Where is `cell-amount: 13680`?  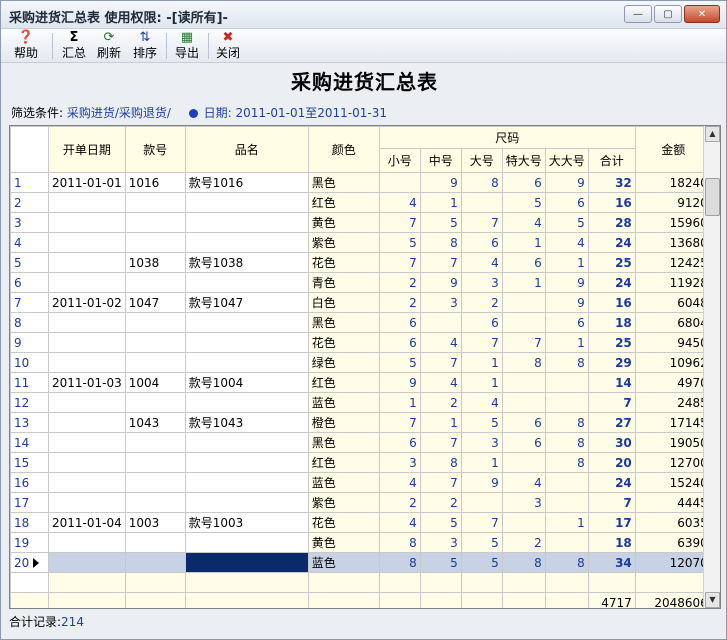
cell-amount: 13680 is located at coordinates (673, 242).